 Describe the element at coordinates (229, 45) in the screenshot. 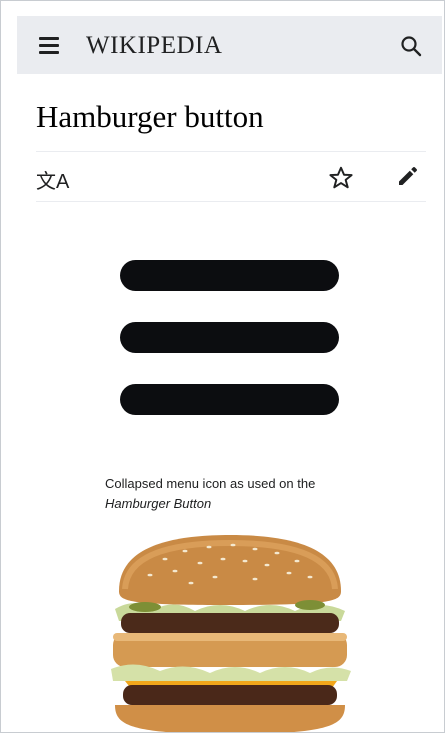

I see `header-bar: WIKIPEDIA` at that location.